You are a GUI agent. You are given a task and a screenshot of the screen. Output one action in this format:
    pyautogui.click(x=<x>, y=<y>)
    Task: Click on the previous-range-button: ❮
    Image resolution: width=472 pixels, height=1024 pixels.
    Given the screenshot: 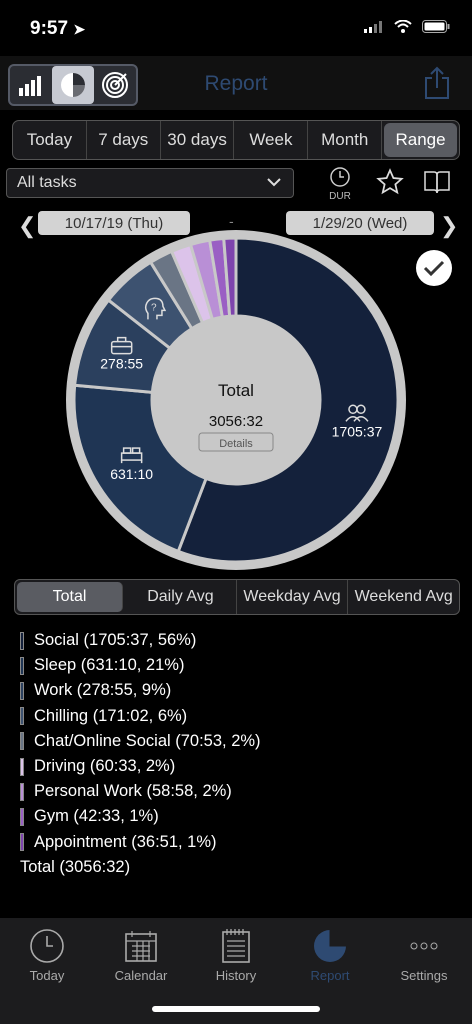 What is the action you would take?
    pyautogui.click(x=27, y=226)
    